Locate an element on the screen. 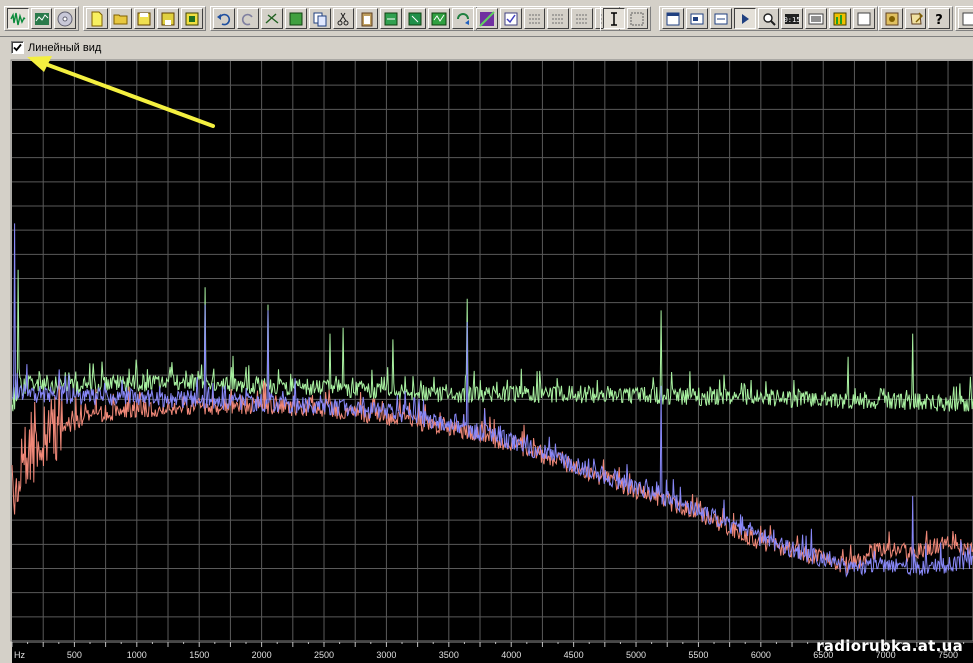  x-tick-label: 3000 is located at coordinates (386, 655).